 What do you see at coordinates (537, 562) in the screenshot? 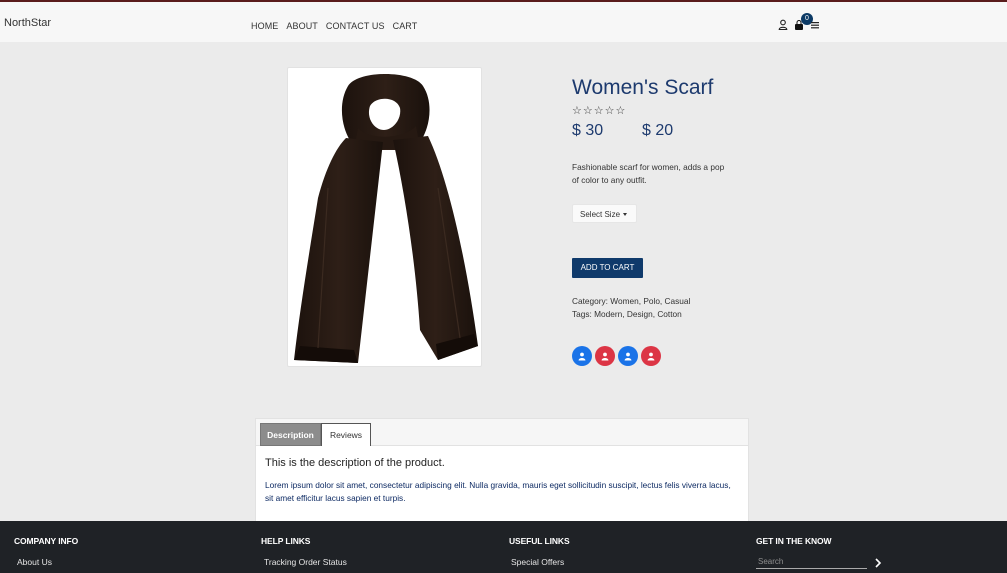
I see `footer-link-special-offers: Special Offers` at bounding box center [537, 562].